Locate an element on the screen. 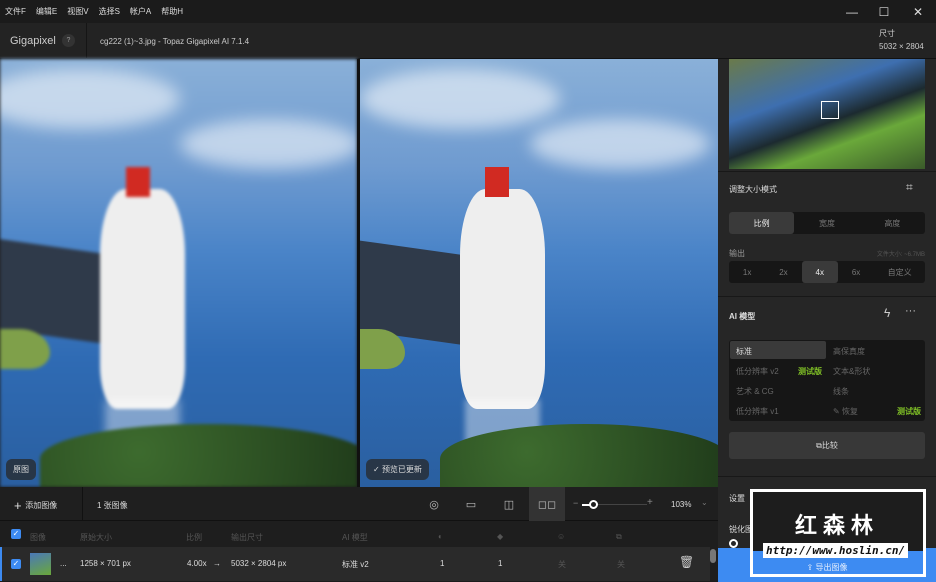  menu-help: 帮助H is located at coordinates (172, 11).